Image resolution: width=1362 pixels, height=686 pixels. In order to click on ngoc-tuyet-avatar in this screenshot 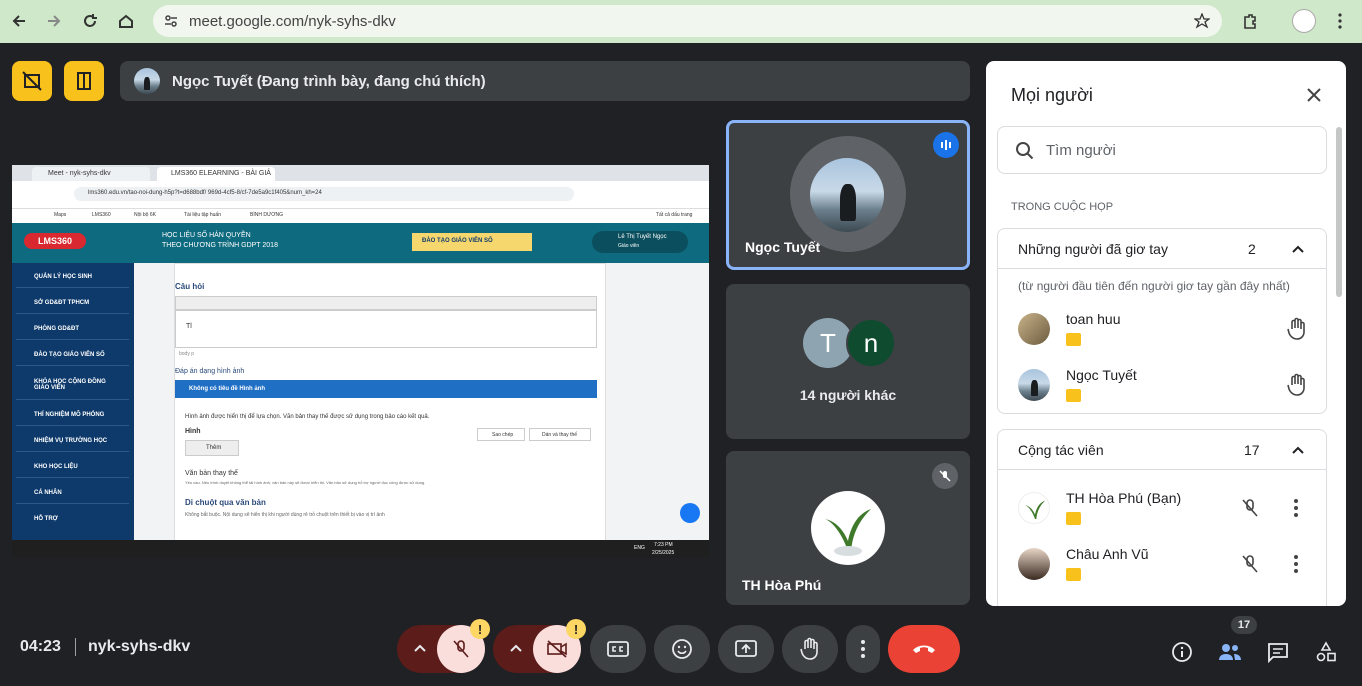, I will do `click(847, 195)`.